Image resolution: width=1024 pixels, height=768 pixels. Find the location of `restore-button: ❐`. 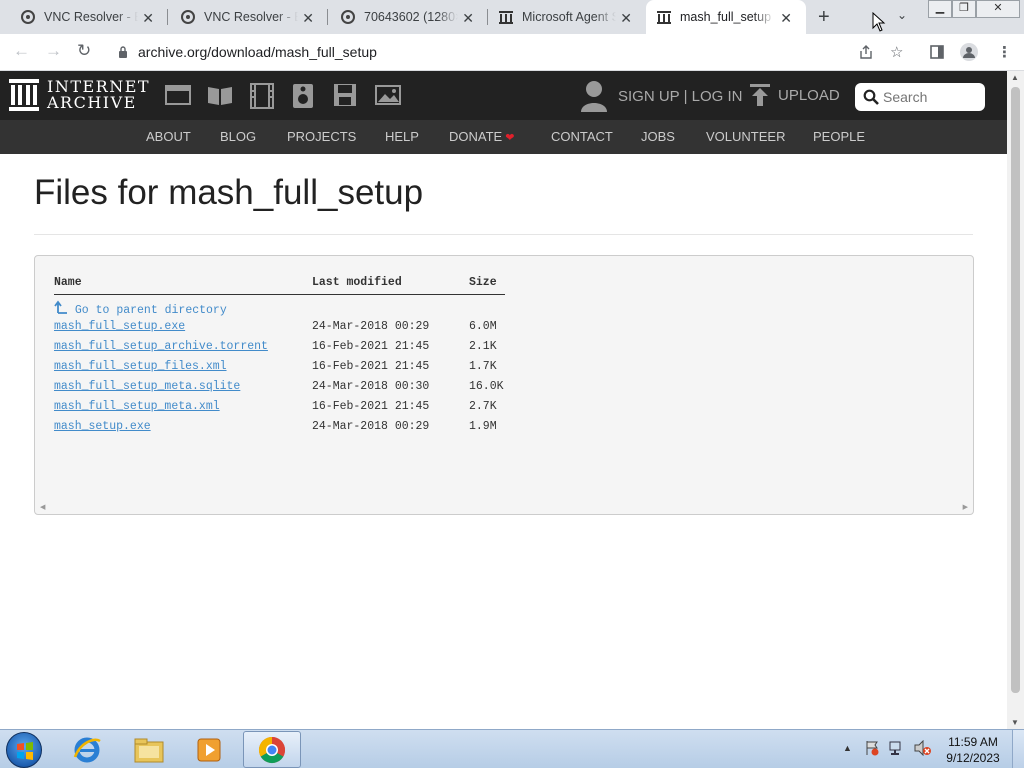

restore-button: ❐ is located at coordinates (964, 9).